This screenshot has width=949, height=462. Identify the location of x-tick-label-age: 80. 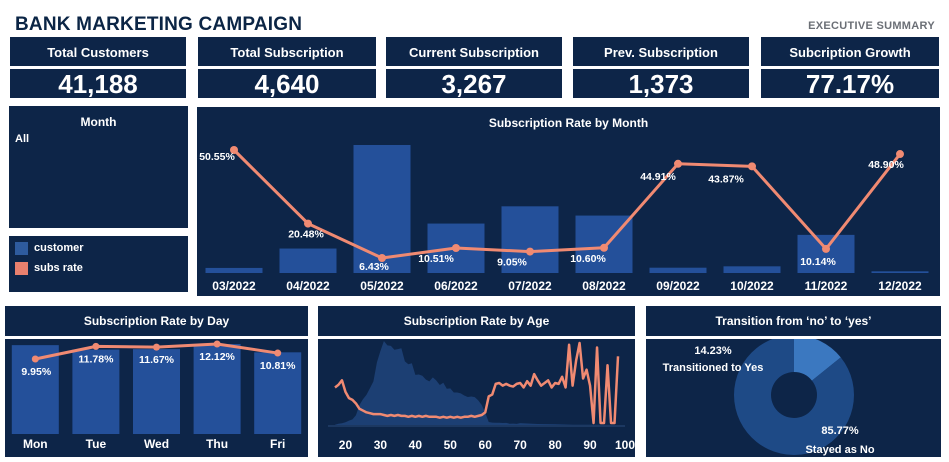
(555, 445).